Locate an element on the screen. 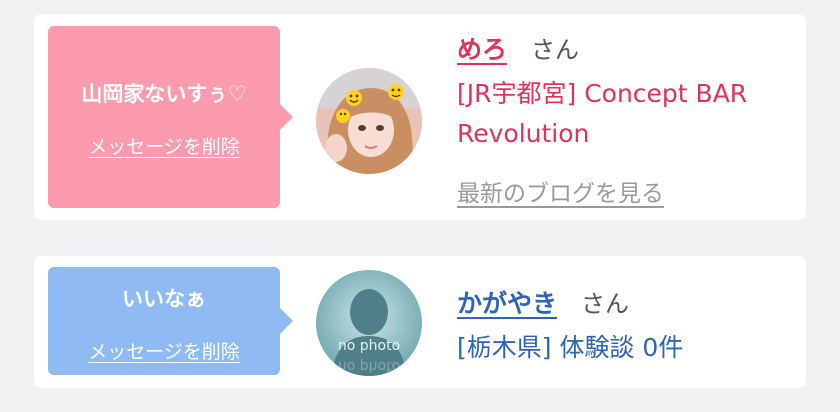  message-bubble: いいなぁ メッセージを削除 is located at coordinates (170, 321).